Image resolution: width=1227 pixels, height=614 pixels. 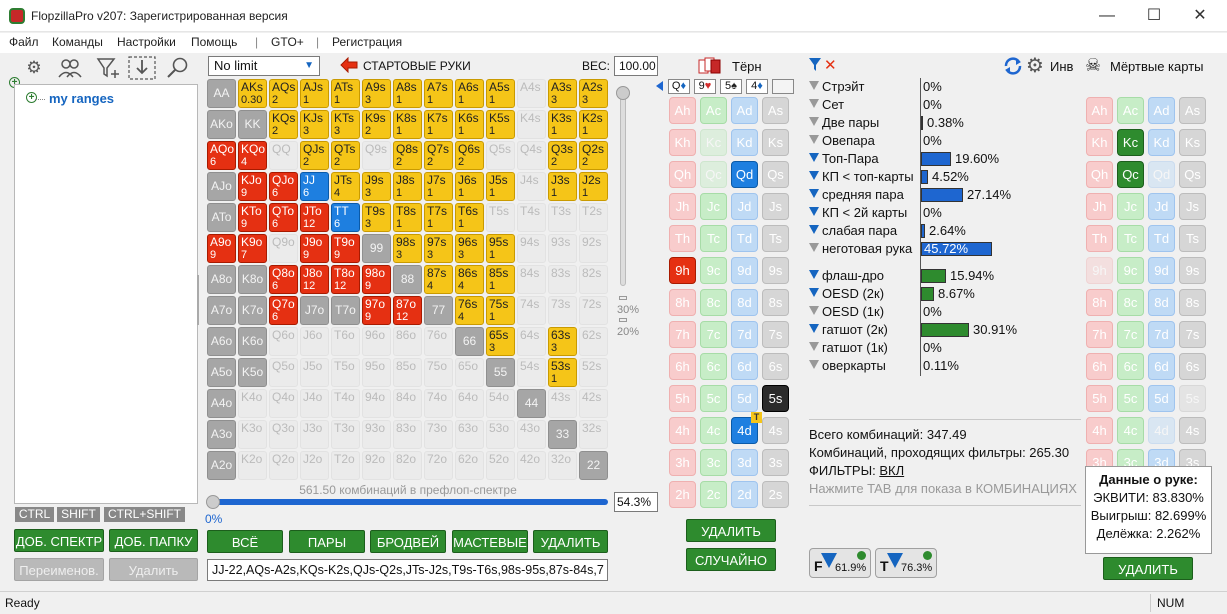 I want to click on board-delete-button: УДАЛИТЬ, so click(x=731, y=530).